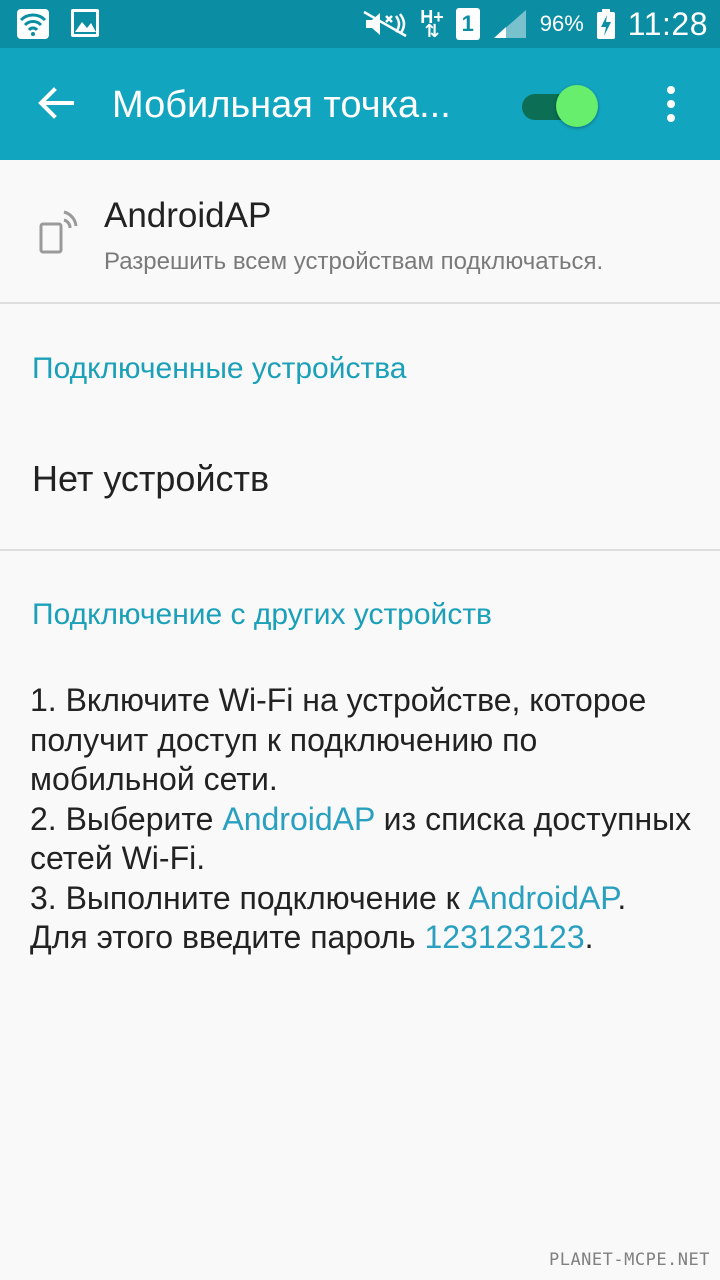 The height and width of the screenshot is (1280, 720). I want to click on clock: 11:28, so click(667, 23).